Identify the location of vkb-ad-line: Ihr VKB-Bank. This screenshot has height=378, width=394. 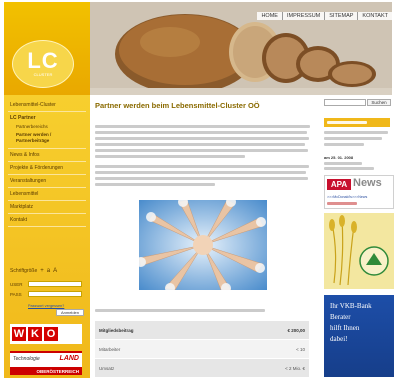
(351, 306).